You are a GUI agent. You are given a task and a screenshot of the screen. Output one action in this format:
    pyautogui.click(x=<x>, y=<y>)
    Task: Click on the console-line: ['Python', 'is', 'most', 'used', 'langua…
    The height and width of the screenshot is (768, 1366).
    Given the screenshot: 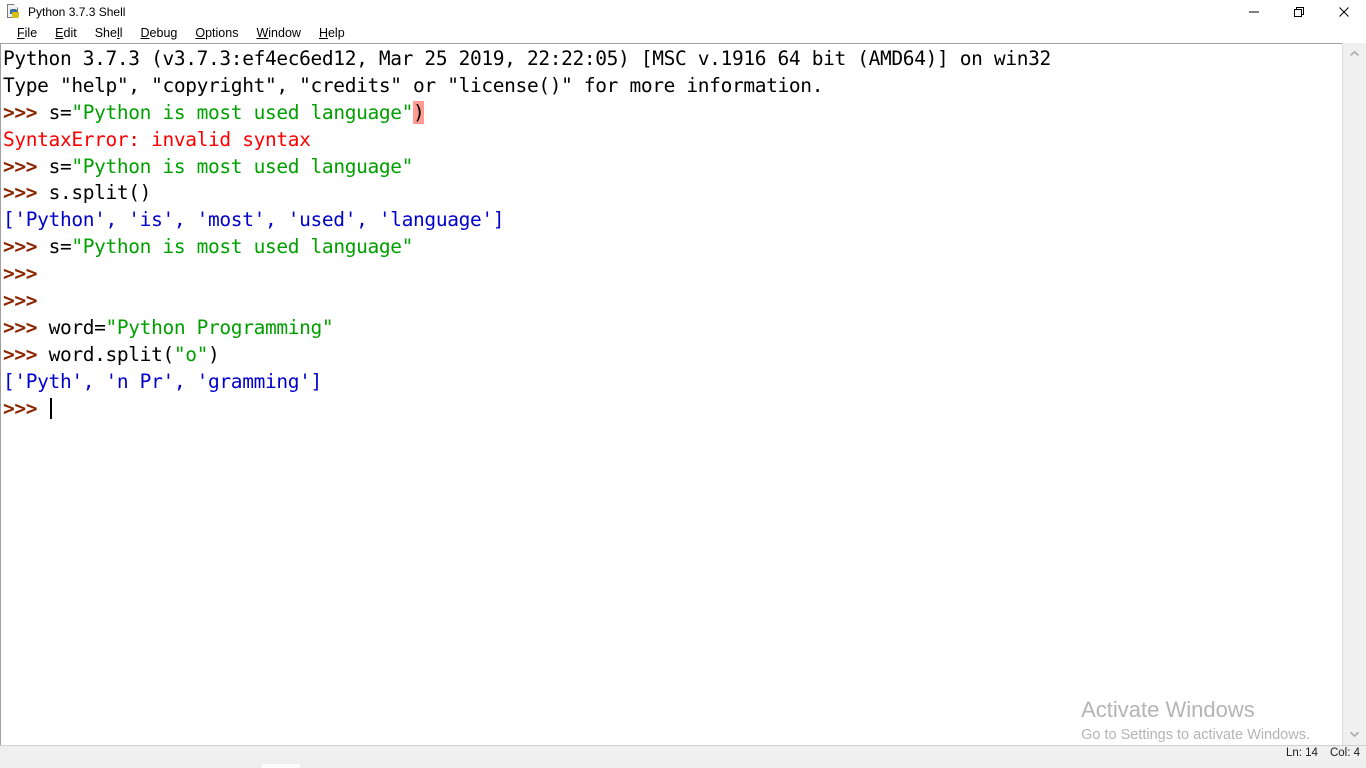 What is the action you would take?
    pyautogui.click(x=671, y=220)
    